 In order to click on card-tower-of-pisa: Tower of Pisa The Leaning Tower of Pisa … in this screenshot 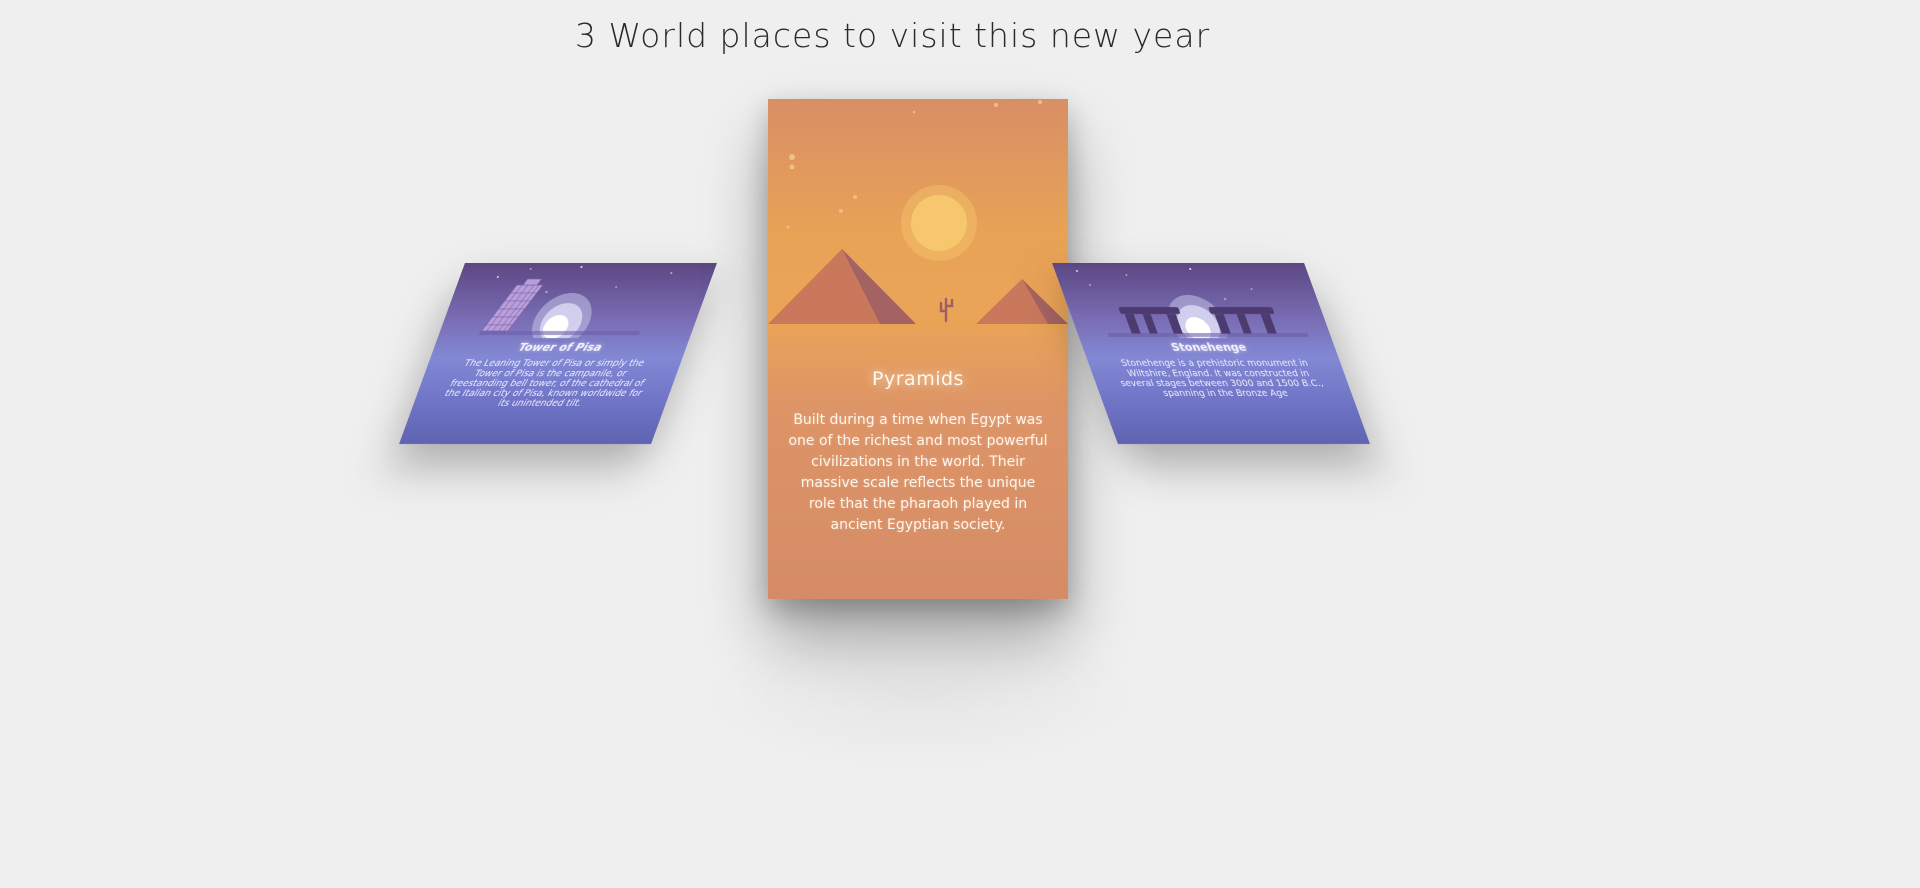, I will do `click(558, 353)`.